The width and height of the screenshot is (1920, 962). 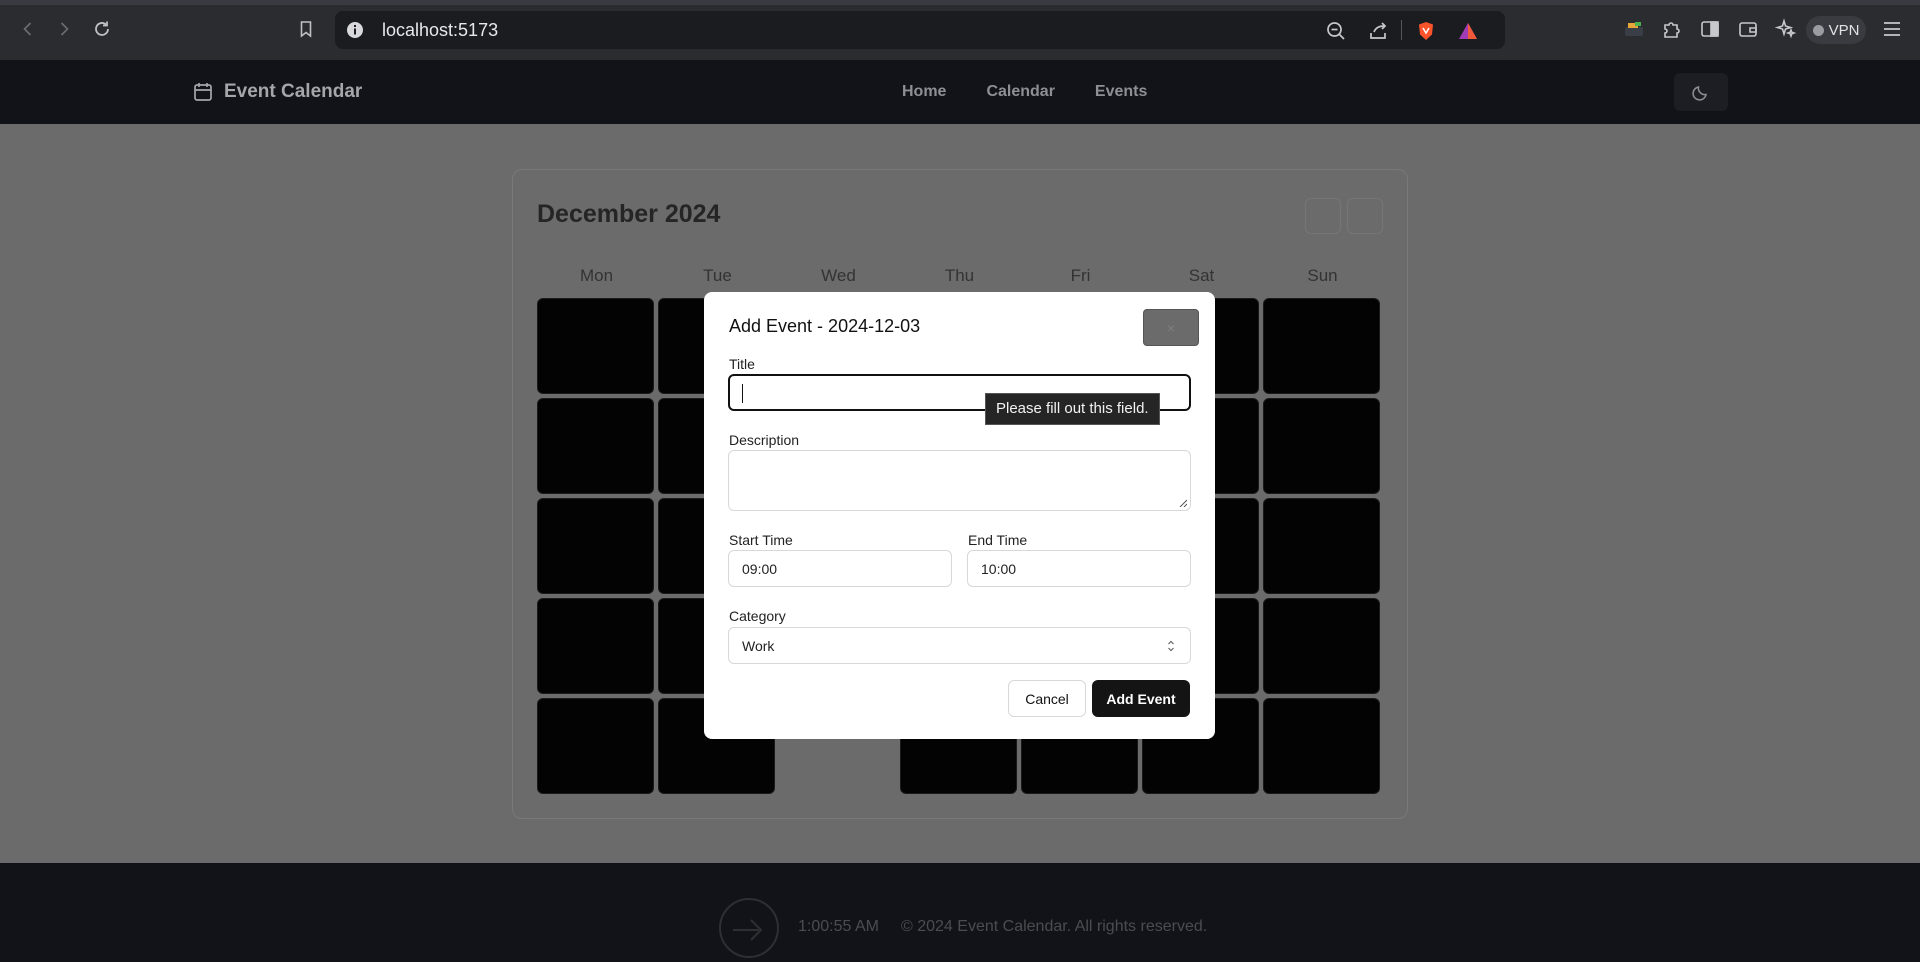 I want to click on end-time-label: End Time, so click(x=998, y=540).